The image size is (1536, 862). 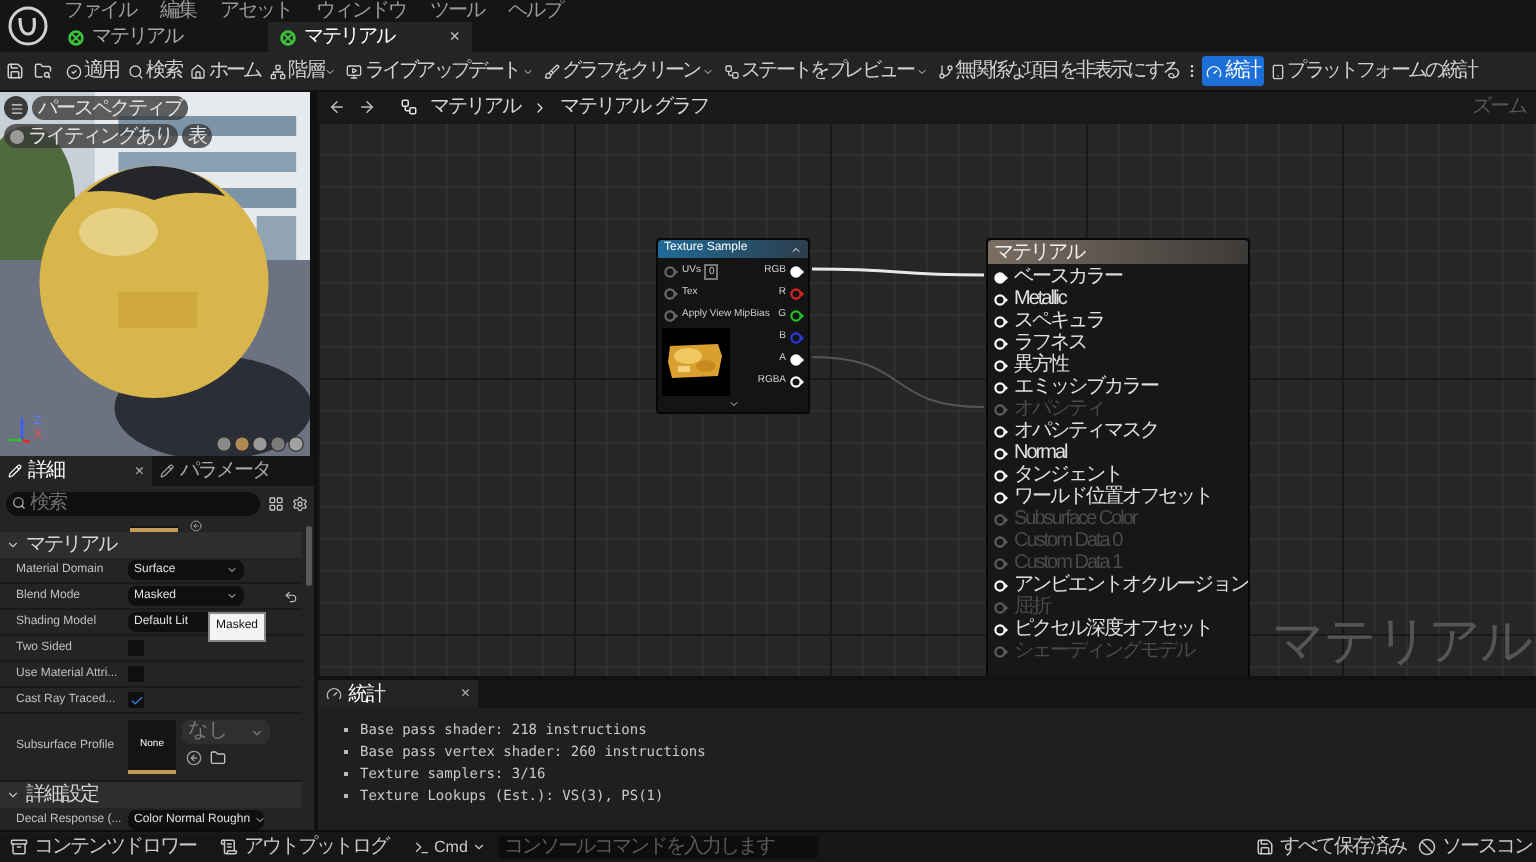 What do you see at coordinates (19, 847) in the screenshot?
I see `drawer-icon` at bounding box center [19, 847].